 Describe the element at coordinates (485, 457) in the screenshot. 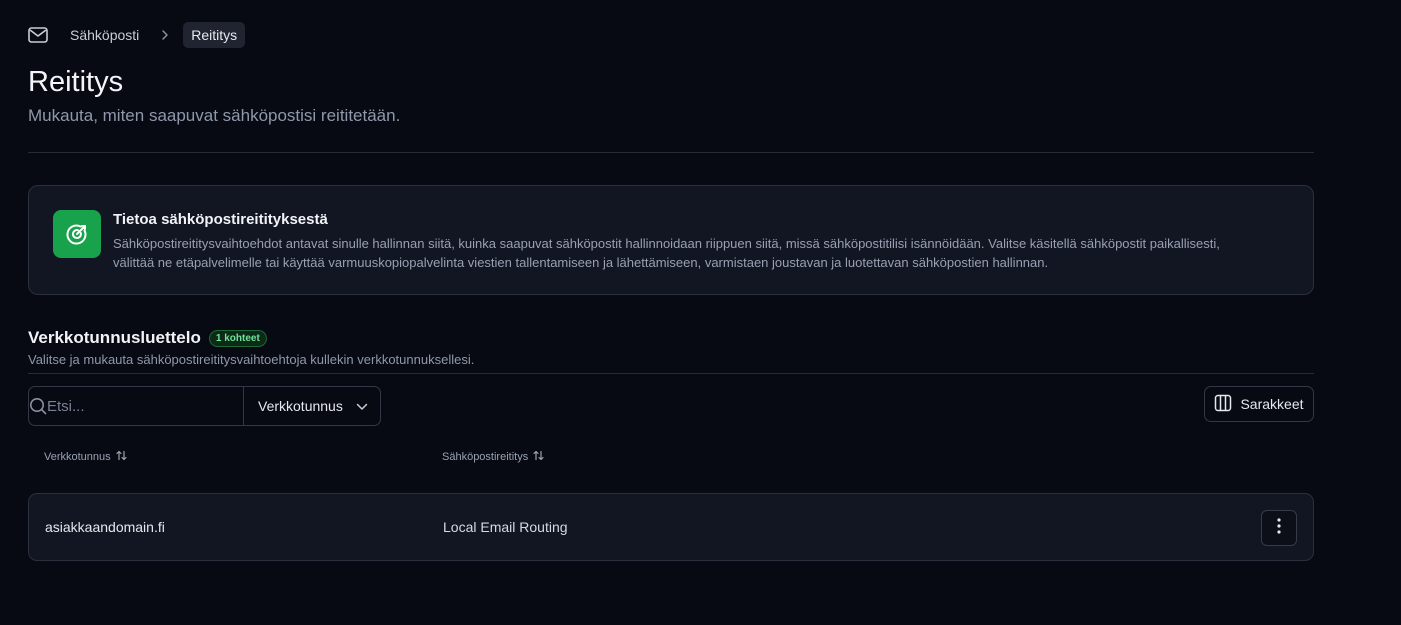

I see `column-header-label: Sähköpostireititys` at that location.